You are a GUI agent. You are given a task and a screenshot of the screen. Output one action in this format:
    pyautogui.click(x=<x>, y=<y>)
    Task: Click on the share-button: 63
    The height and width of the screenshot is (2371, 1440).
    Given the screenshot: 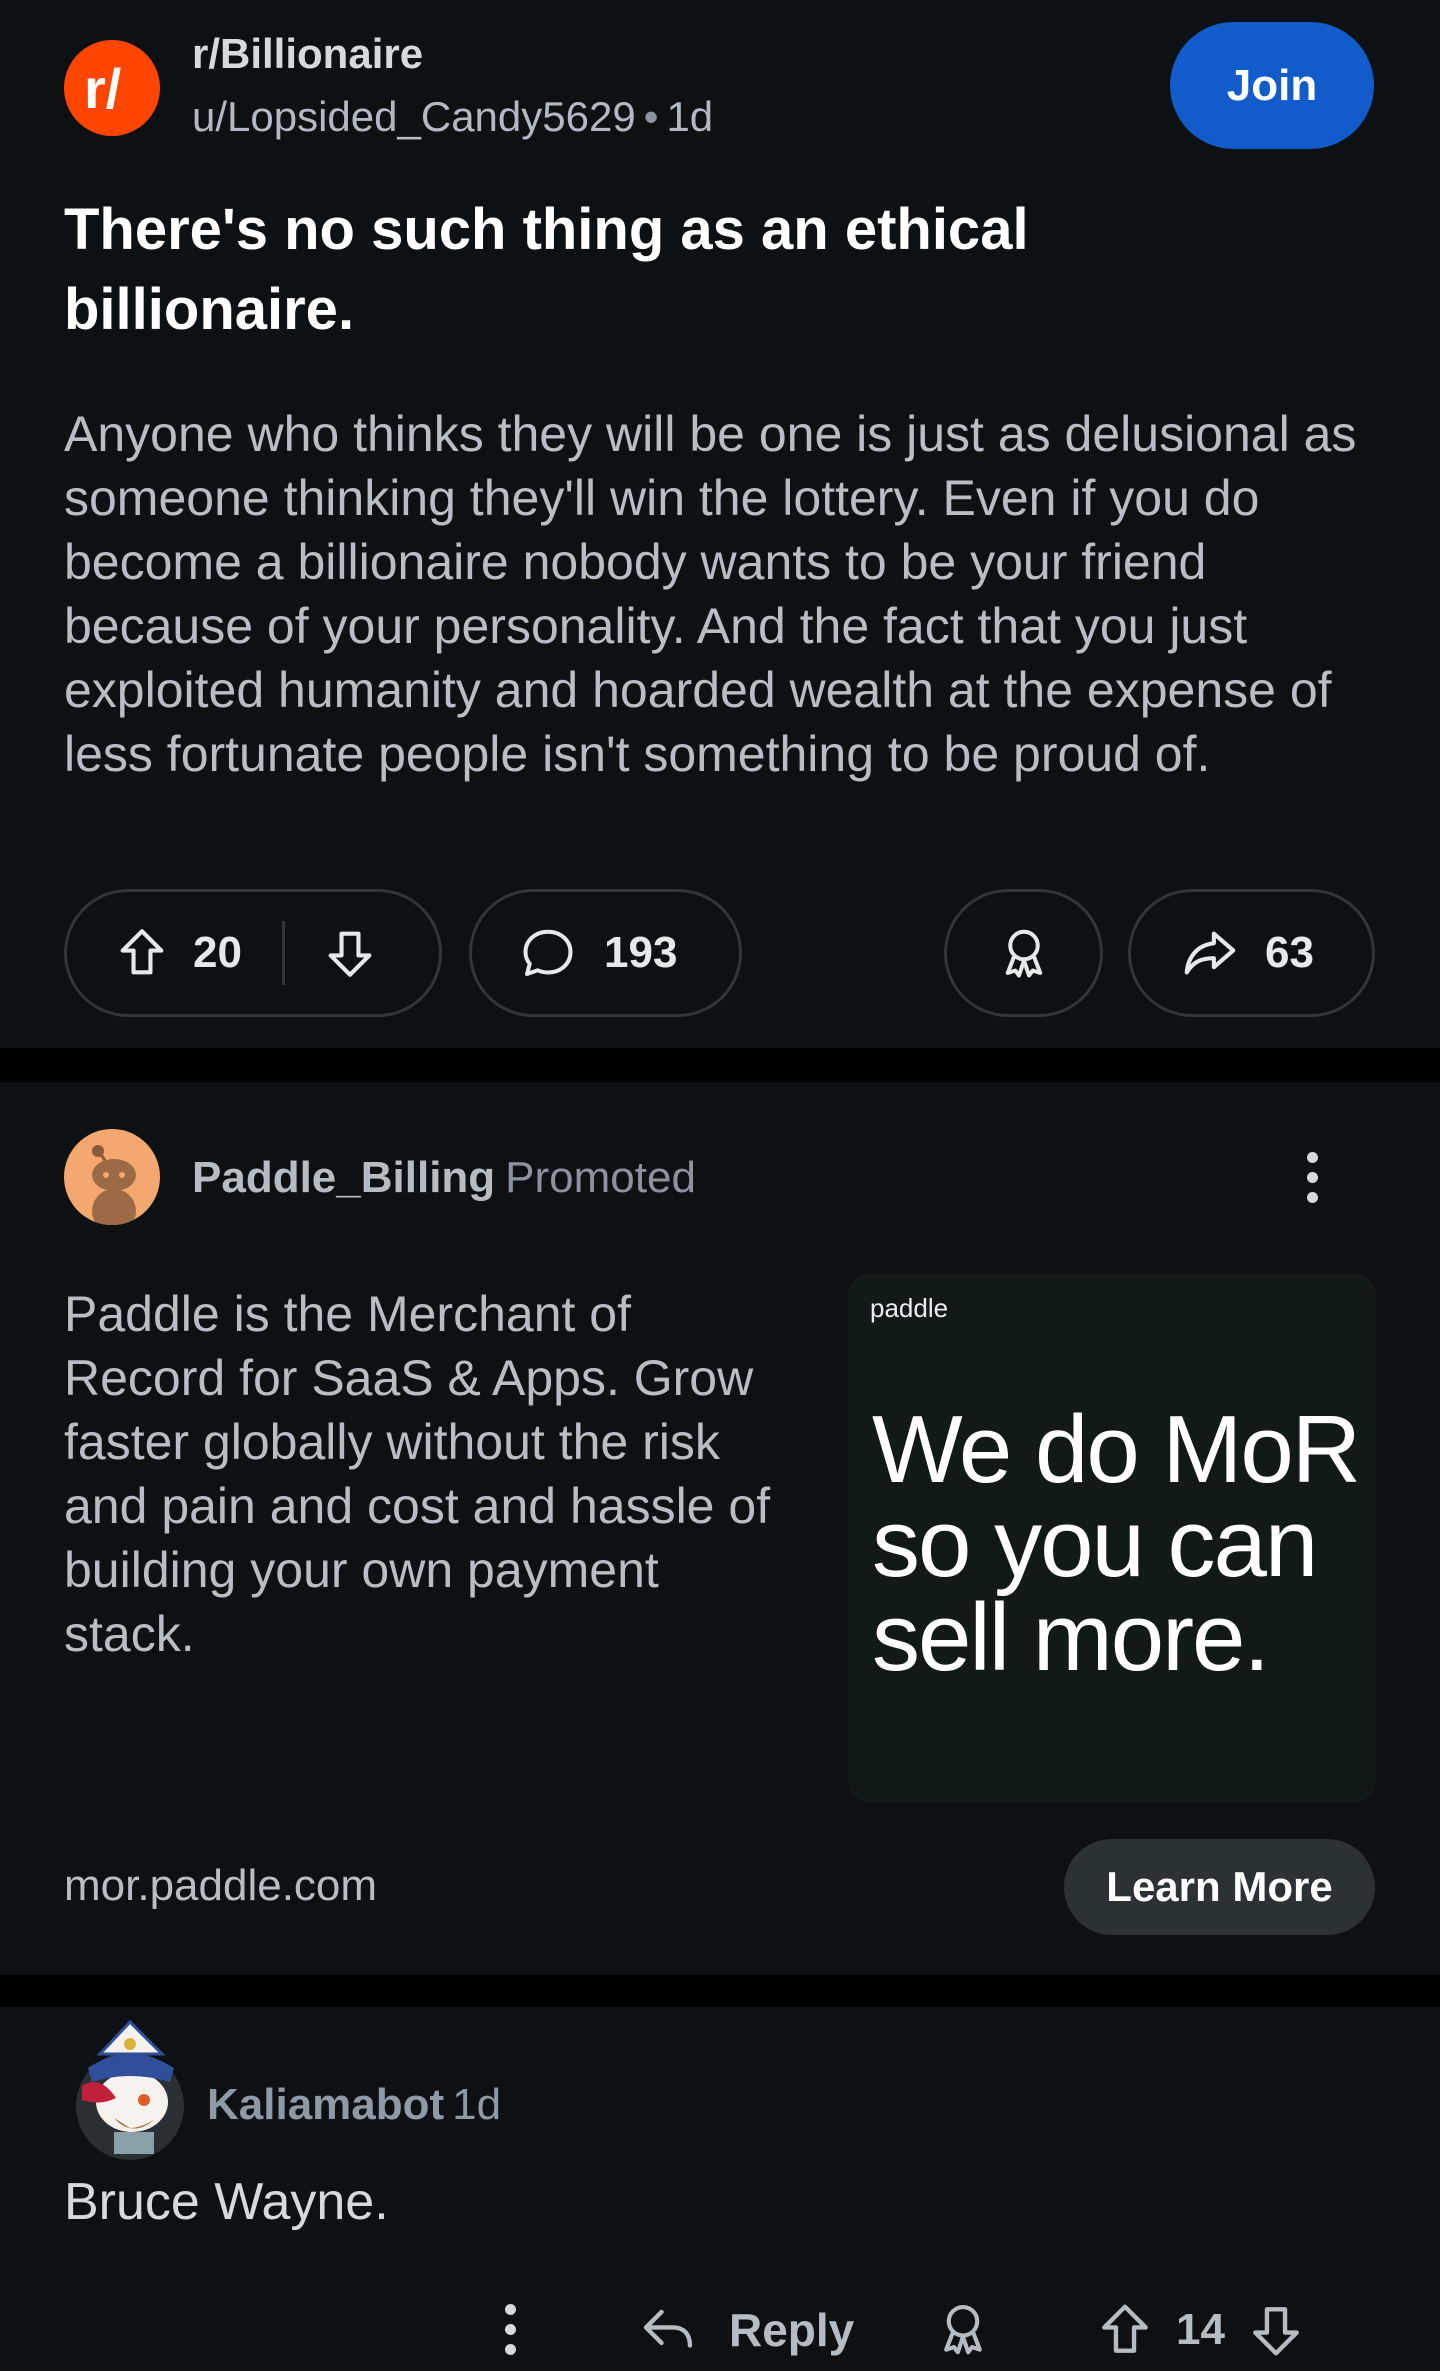 What is the action you would take?
    pyautogui.click(x=1251, y=953)
    